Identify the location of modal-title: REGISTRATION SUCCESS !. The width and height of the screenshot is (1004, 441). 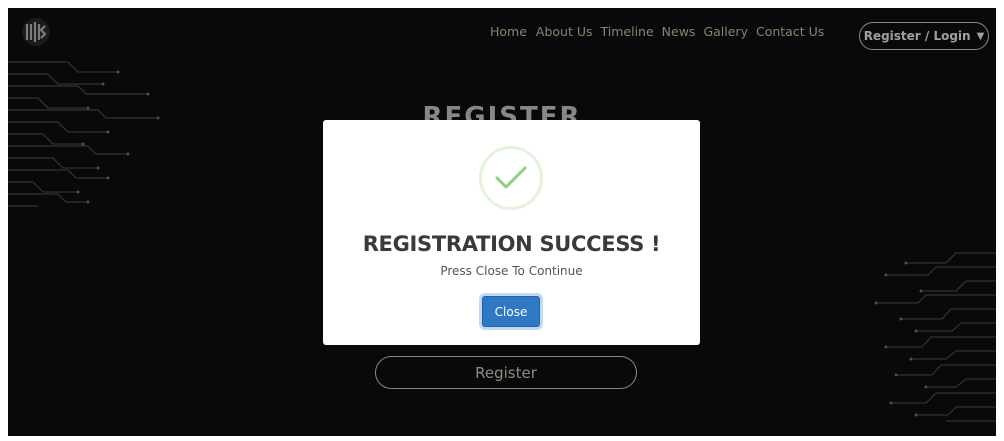
(511, 244).